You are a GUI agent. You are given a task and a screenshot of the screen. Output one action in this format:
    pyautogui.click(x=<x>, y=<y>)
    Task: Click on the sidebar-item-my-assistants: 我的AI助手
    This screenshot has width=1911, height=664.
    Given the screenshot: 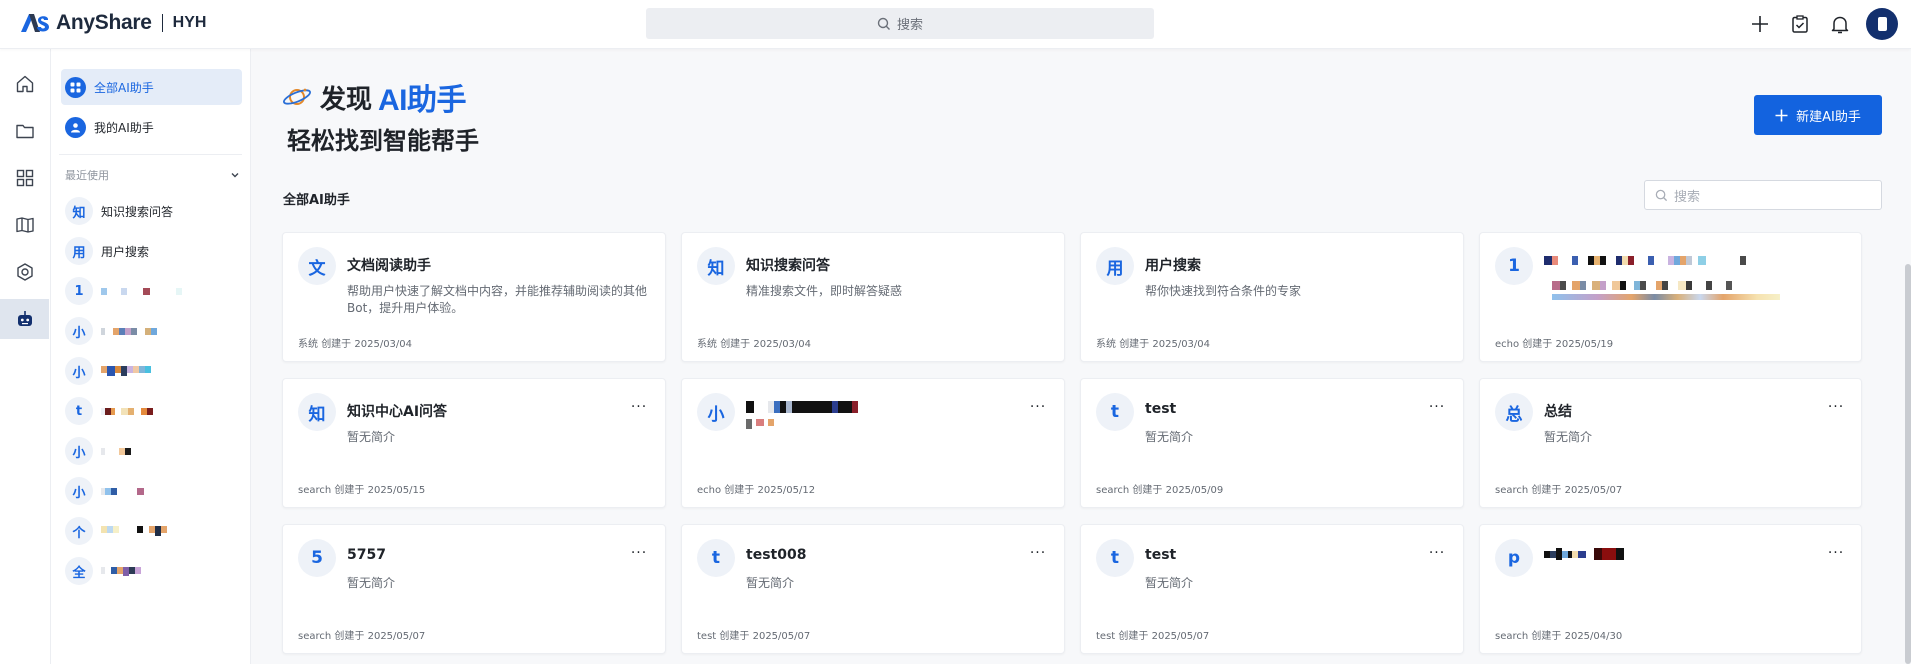 What is the action you would take?
    pyautogui.click(x=151, y=127)
    